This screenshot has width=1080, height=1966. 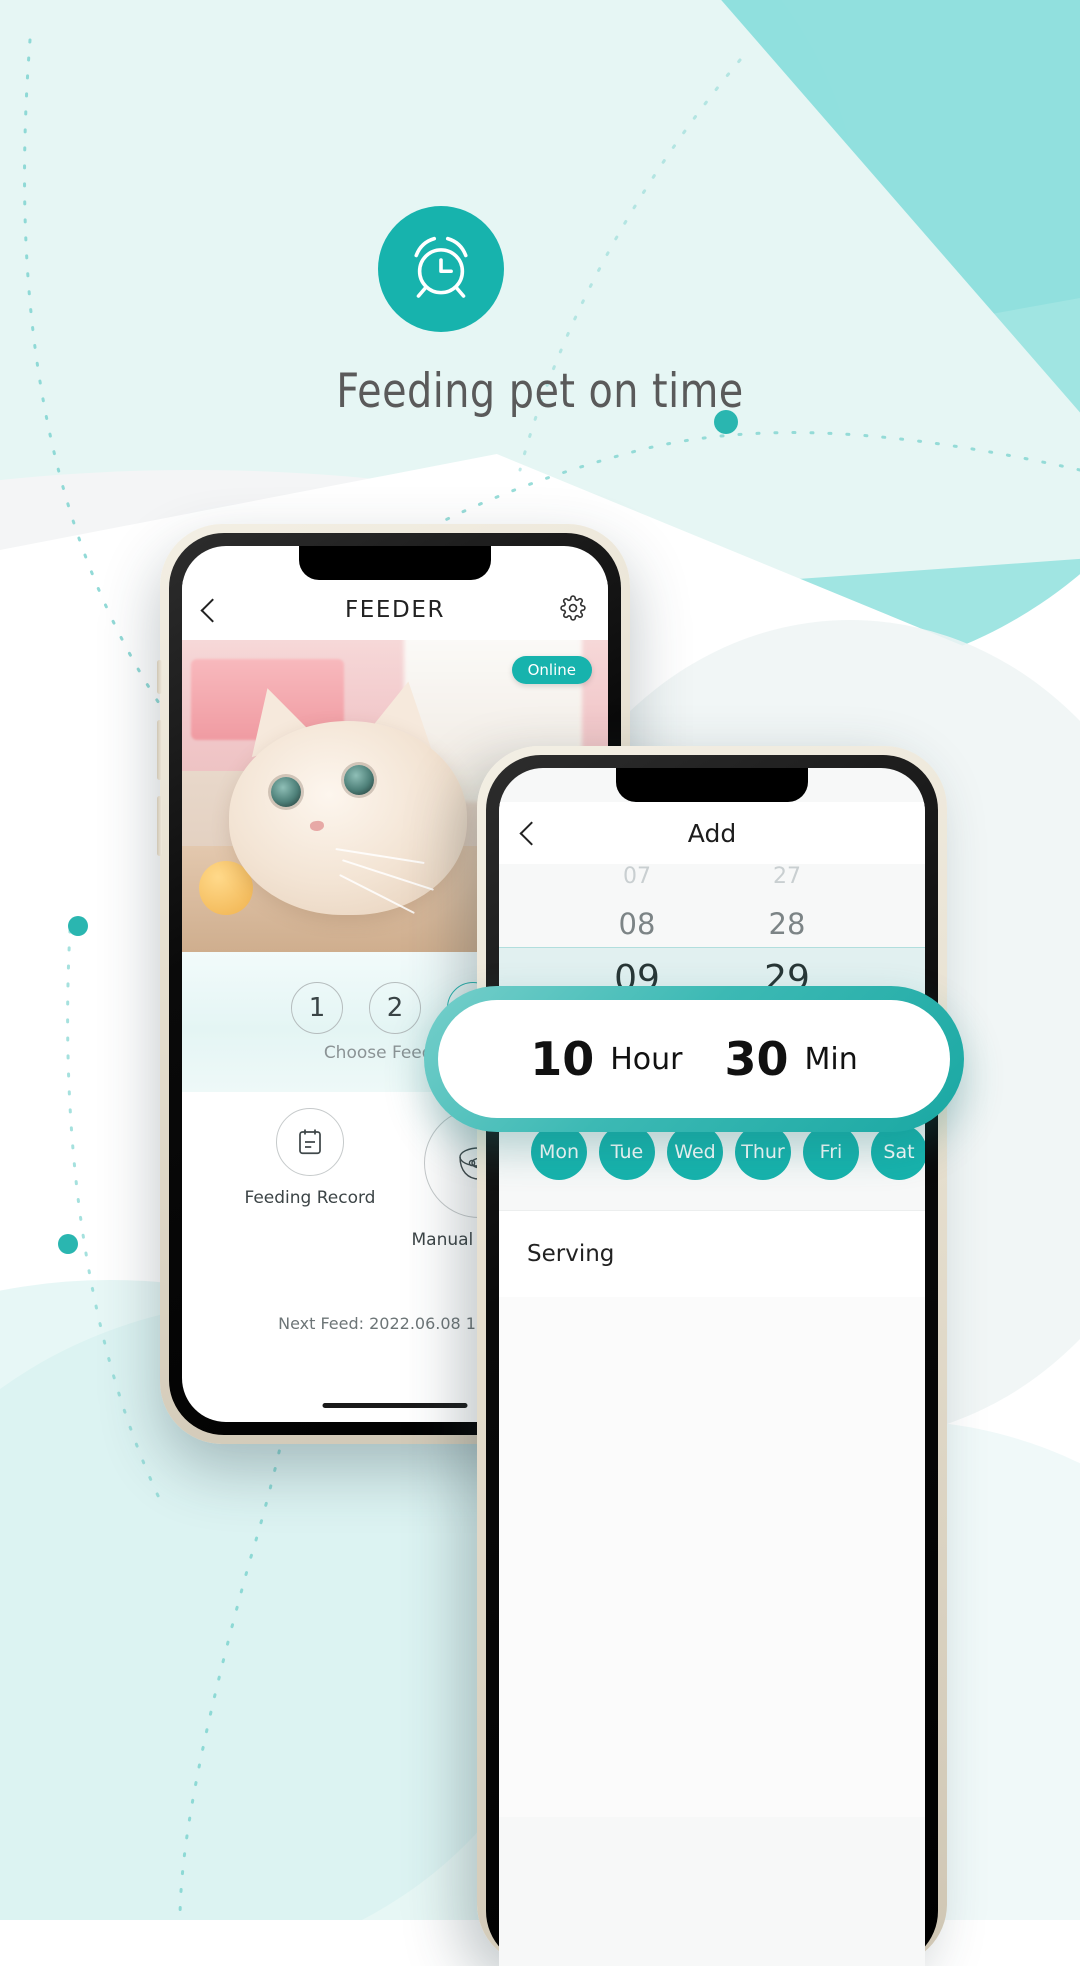 What do you see at coordinates (310, 1198) in the screenshot?
I see `feeding-record-label: Feeding Record` at bounding box center [310, 1198].